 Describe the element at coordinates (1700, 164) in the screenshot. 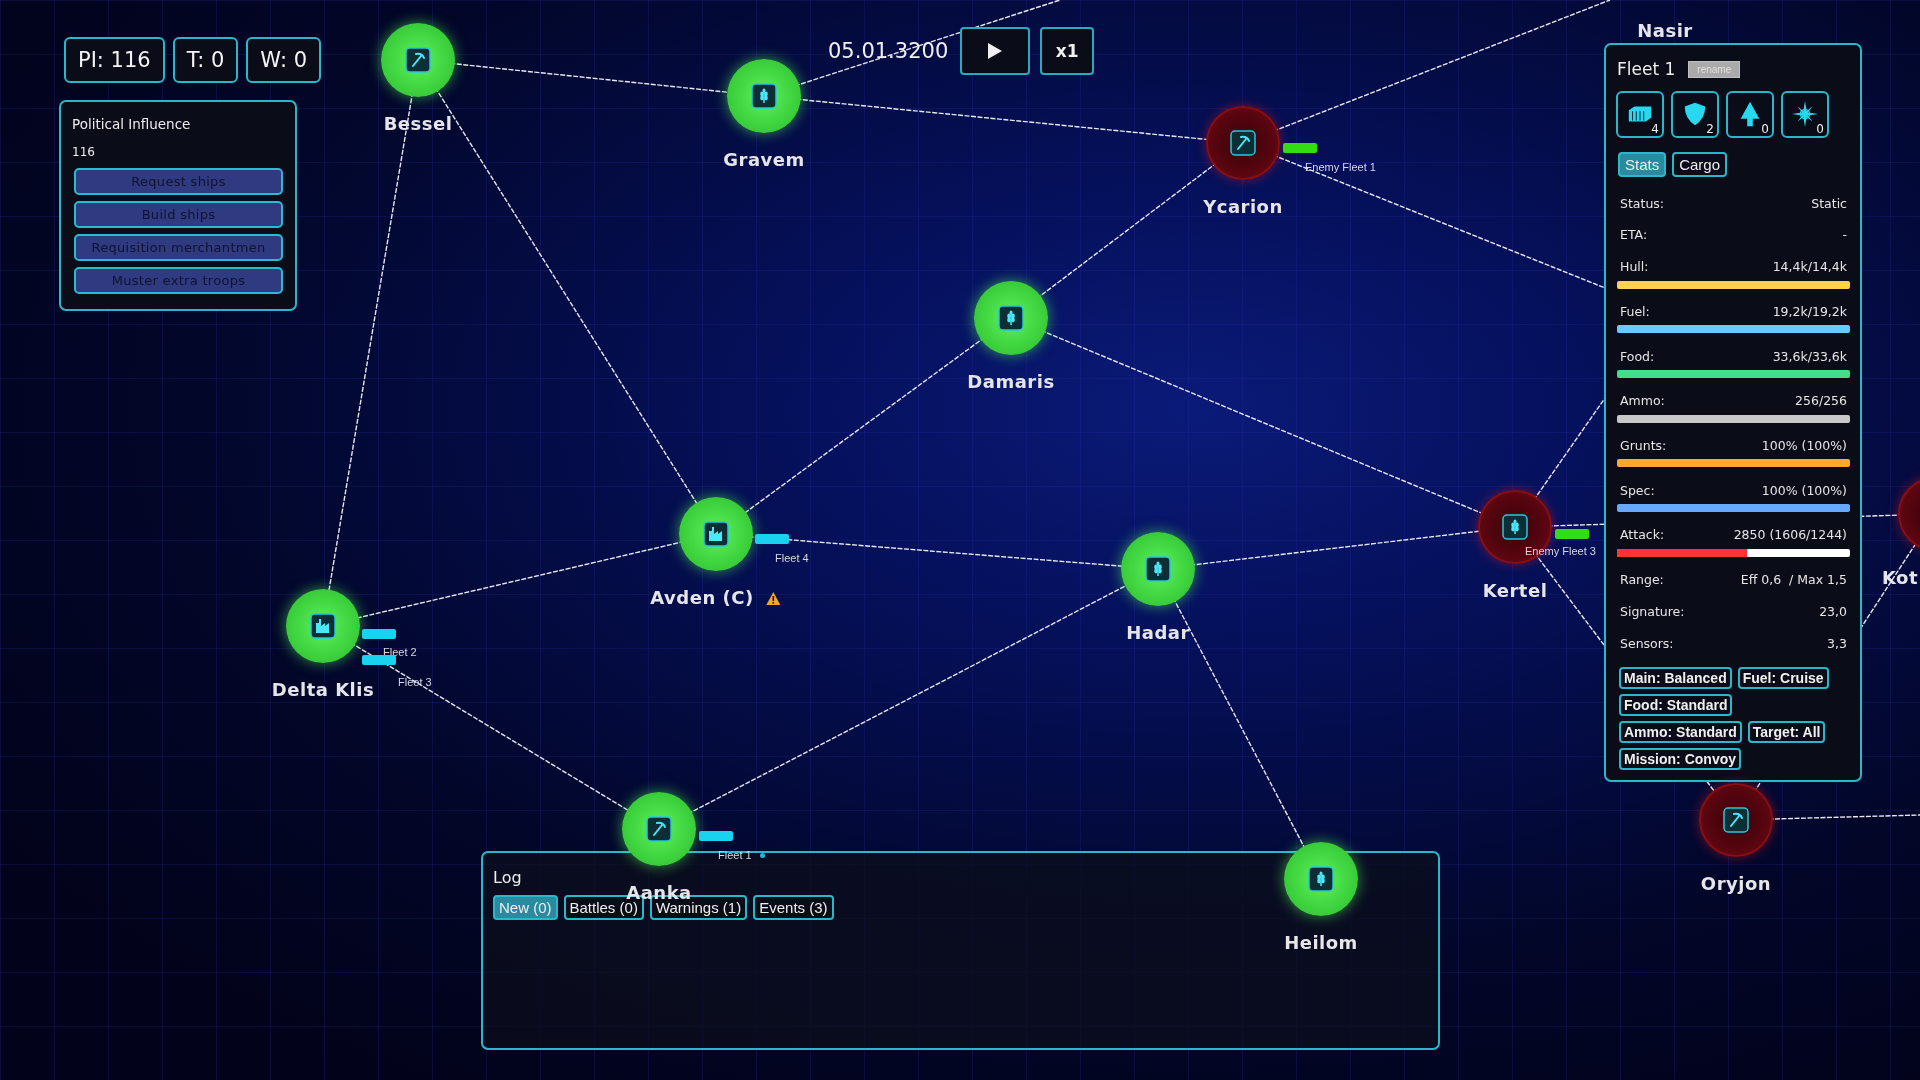

I see `panel-tab: Cargo` at that location.